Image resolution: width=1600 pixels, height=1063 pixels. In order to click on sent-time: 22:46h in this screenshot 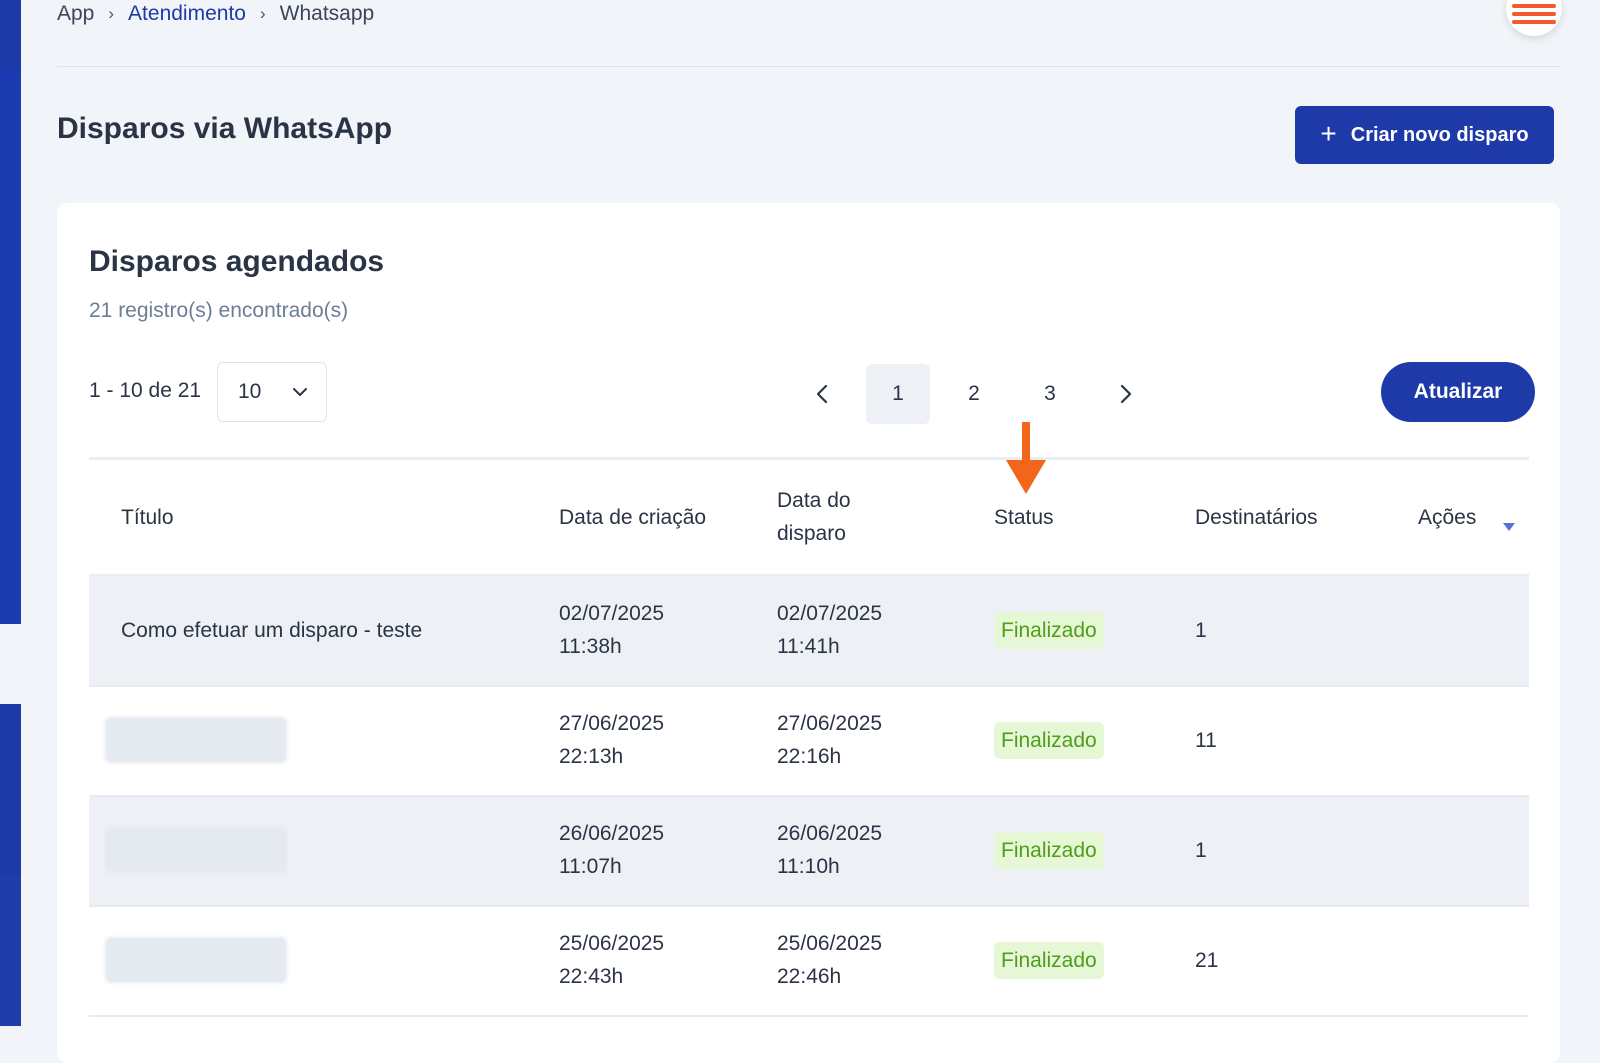, I will do `click(809, 976)`.